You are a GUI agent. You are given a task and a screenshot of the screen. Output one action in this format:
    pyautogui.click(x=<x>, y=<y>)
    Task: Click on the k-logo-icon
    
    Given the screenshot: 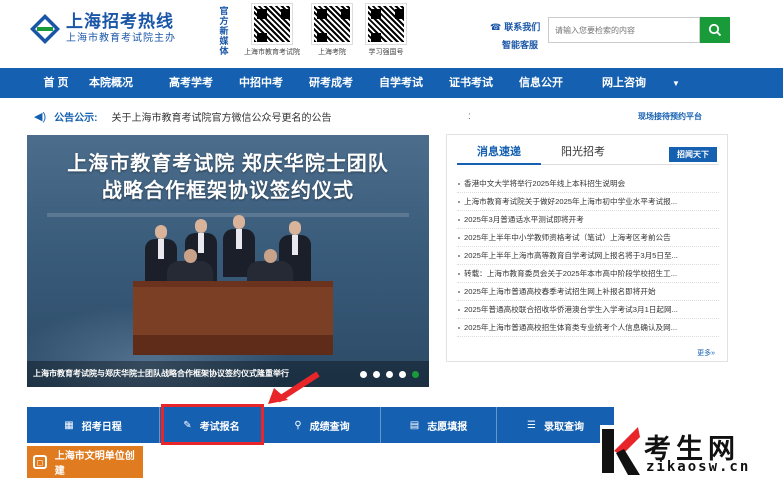 What is the action you would take?
    pyautogui.click(x=621, y=451)
    